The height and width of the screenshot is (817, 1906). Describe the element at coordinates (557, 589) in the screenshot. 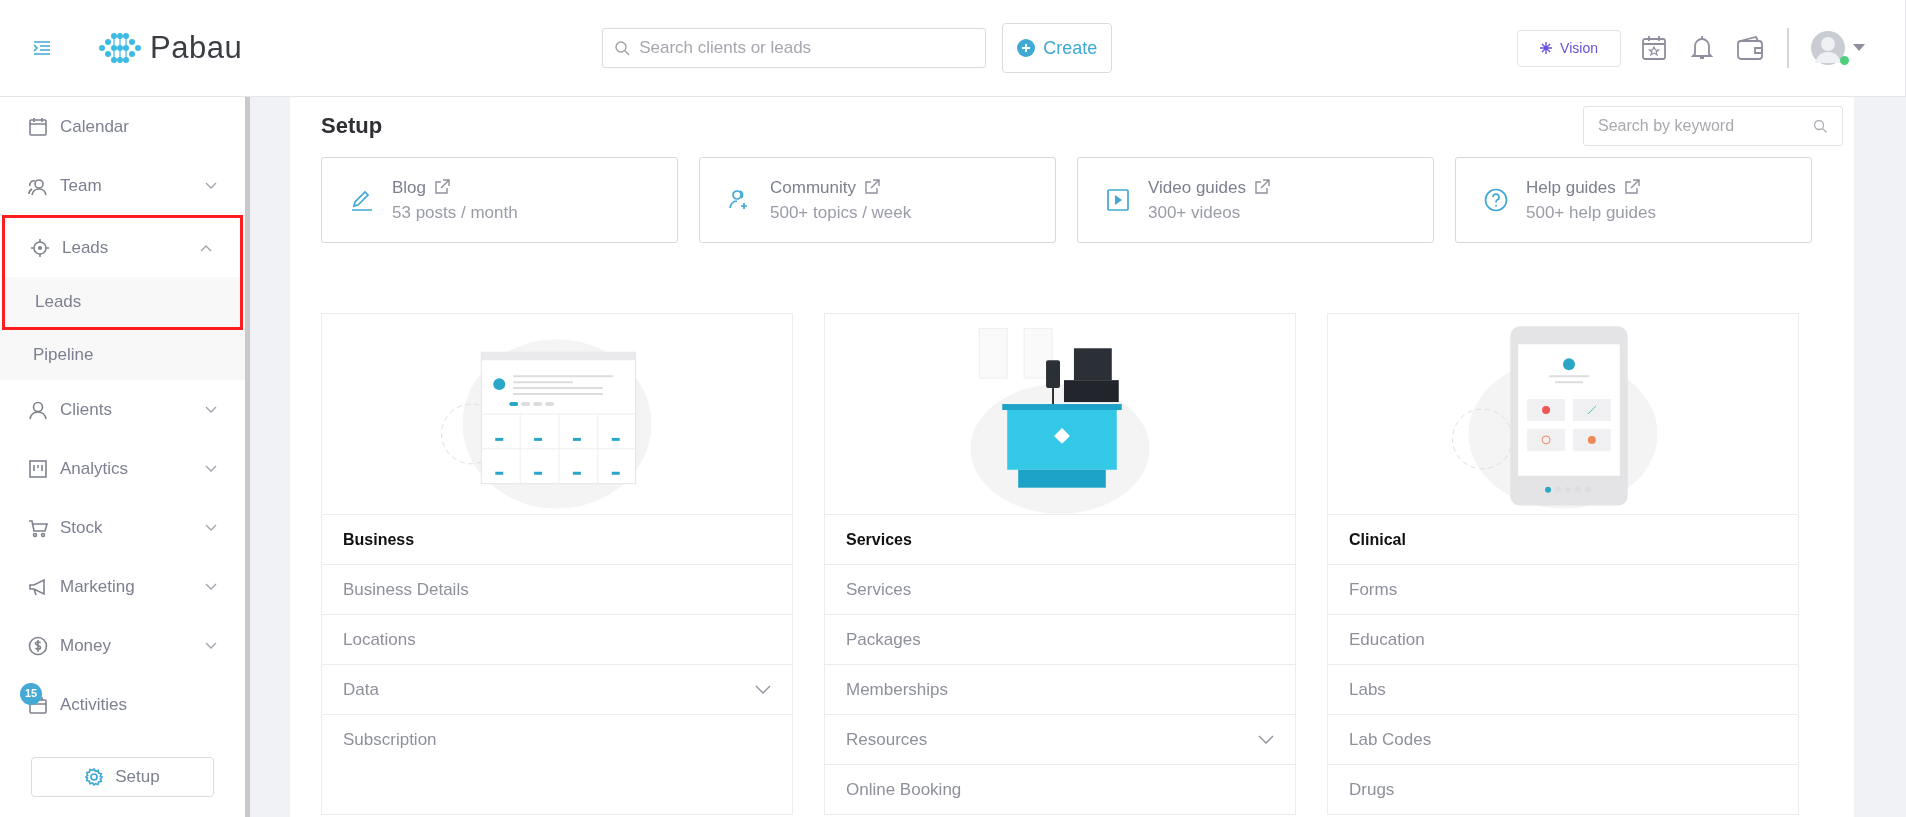

I see `section-link: Business Details` at that location.